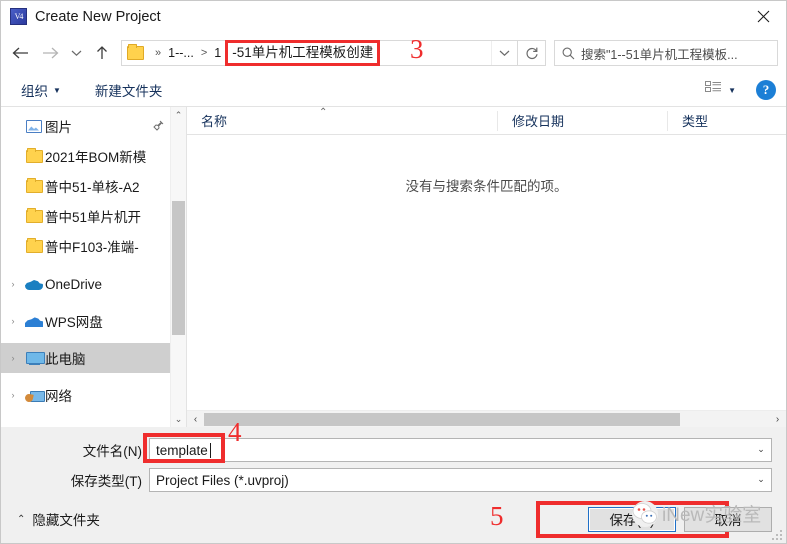 The image size is (787, 544). Describe the element at coordinates (21, 519) in the screenshot. I see `chevron-up-icon: ⌃` at that location.